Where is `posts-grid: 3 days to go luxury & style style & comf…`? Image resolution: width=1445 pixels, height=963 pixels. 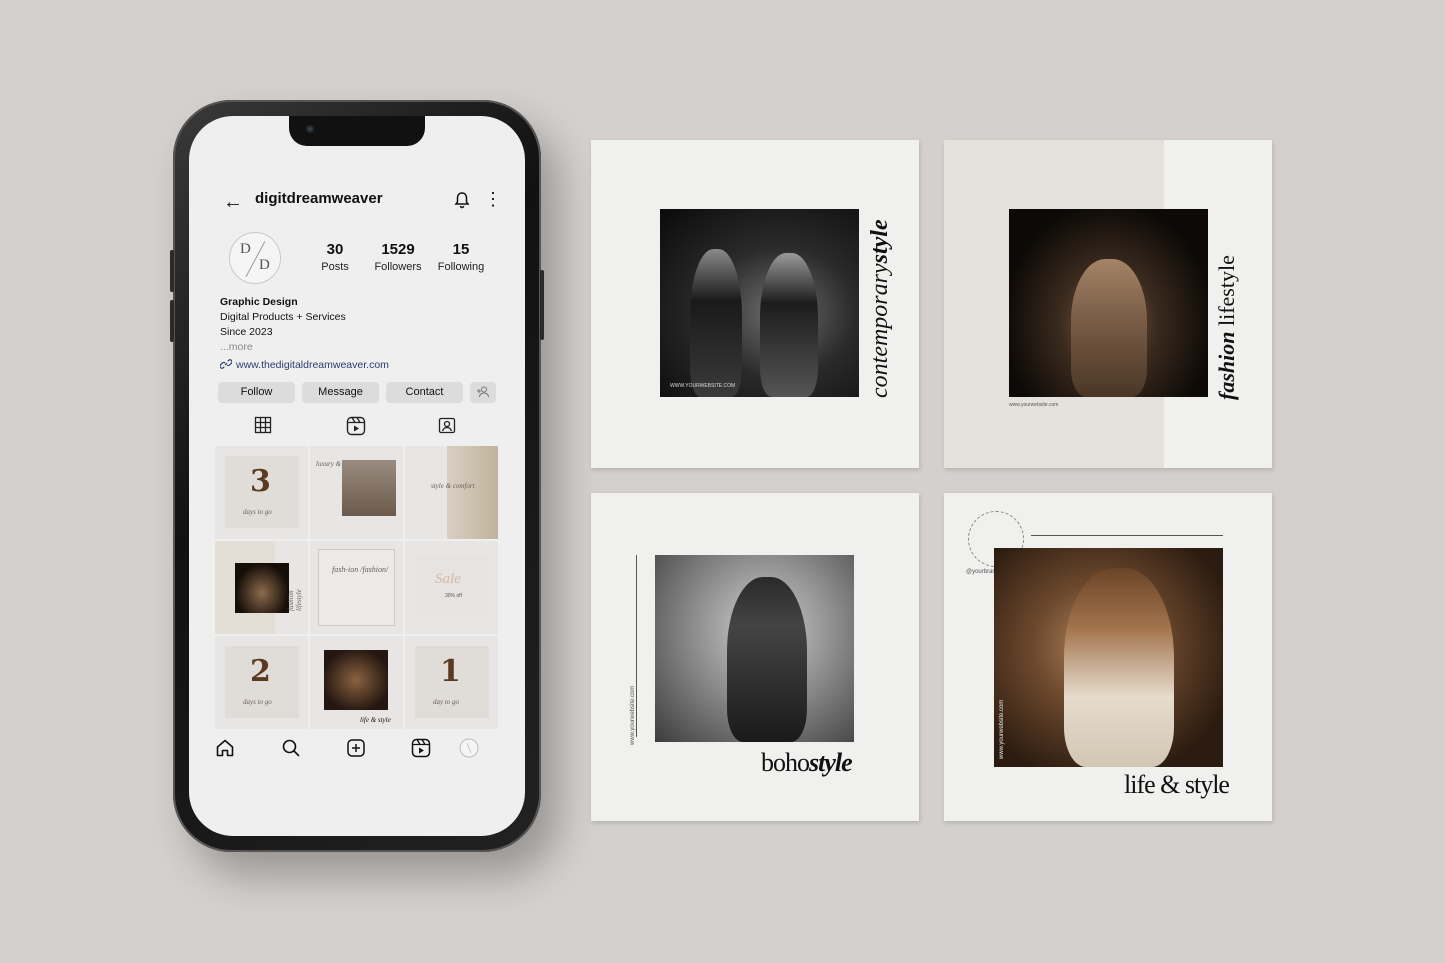 posts-grid: 3 days to go luxury & style style & comf… is located at coordinates (357, 587).